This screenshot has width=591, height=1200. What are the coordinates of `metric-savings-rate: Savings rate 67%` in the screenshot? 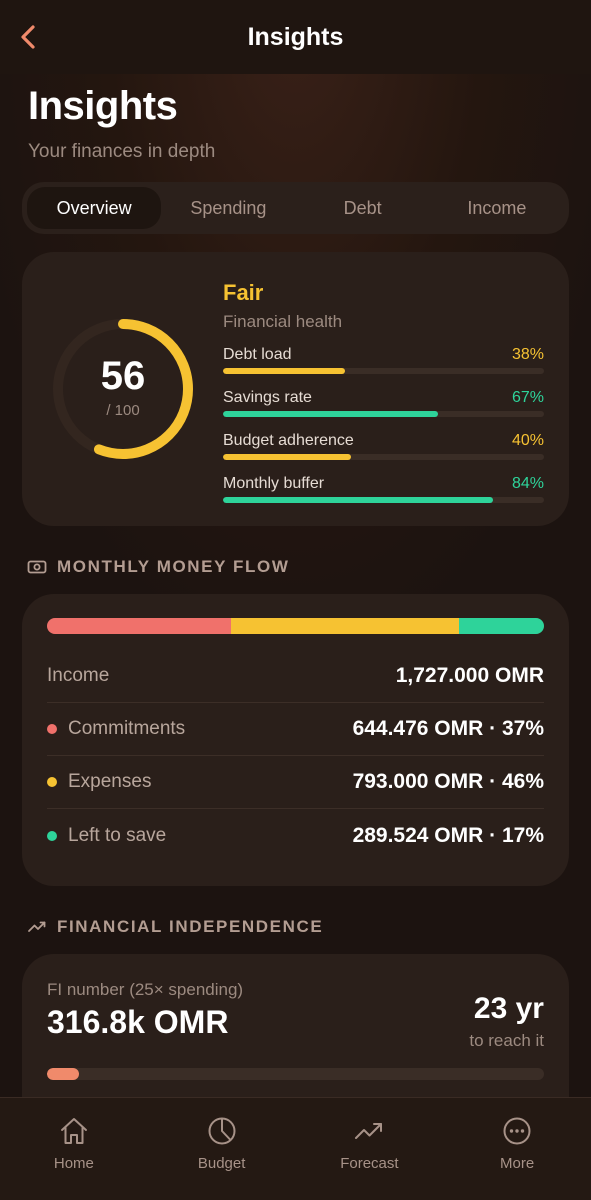 It's located at (383, 404).